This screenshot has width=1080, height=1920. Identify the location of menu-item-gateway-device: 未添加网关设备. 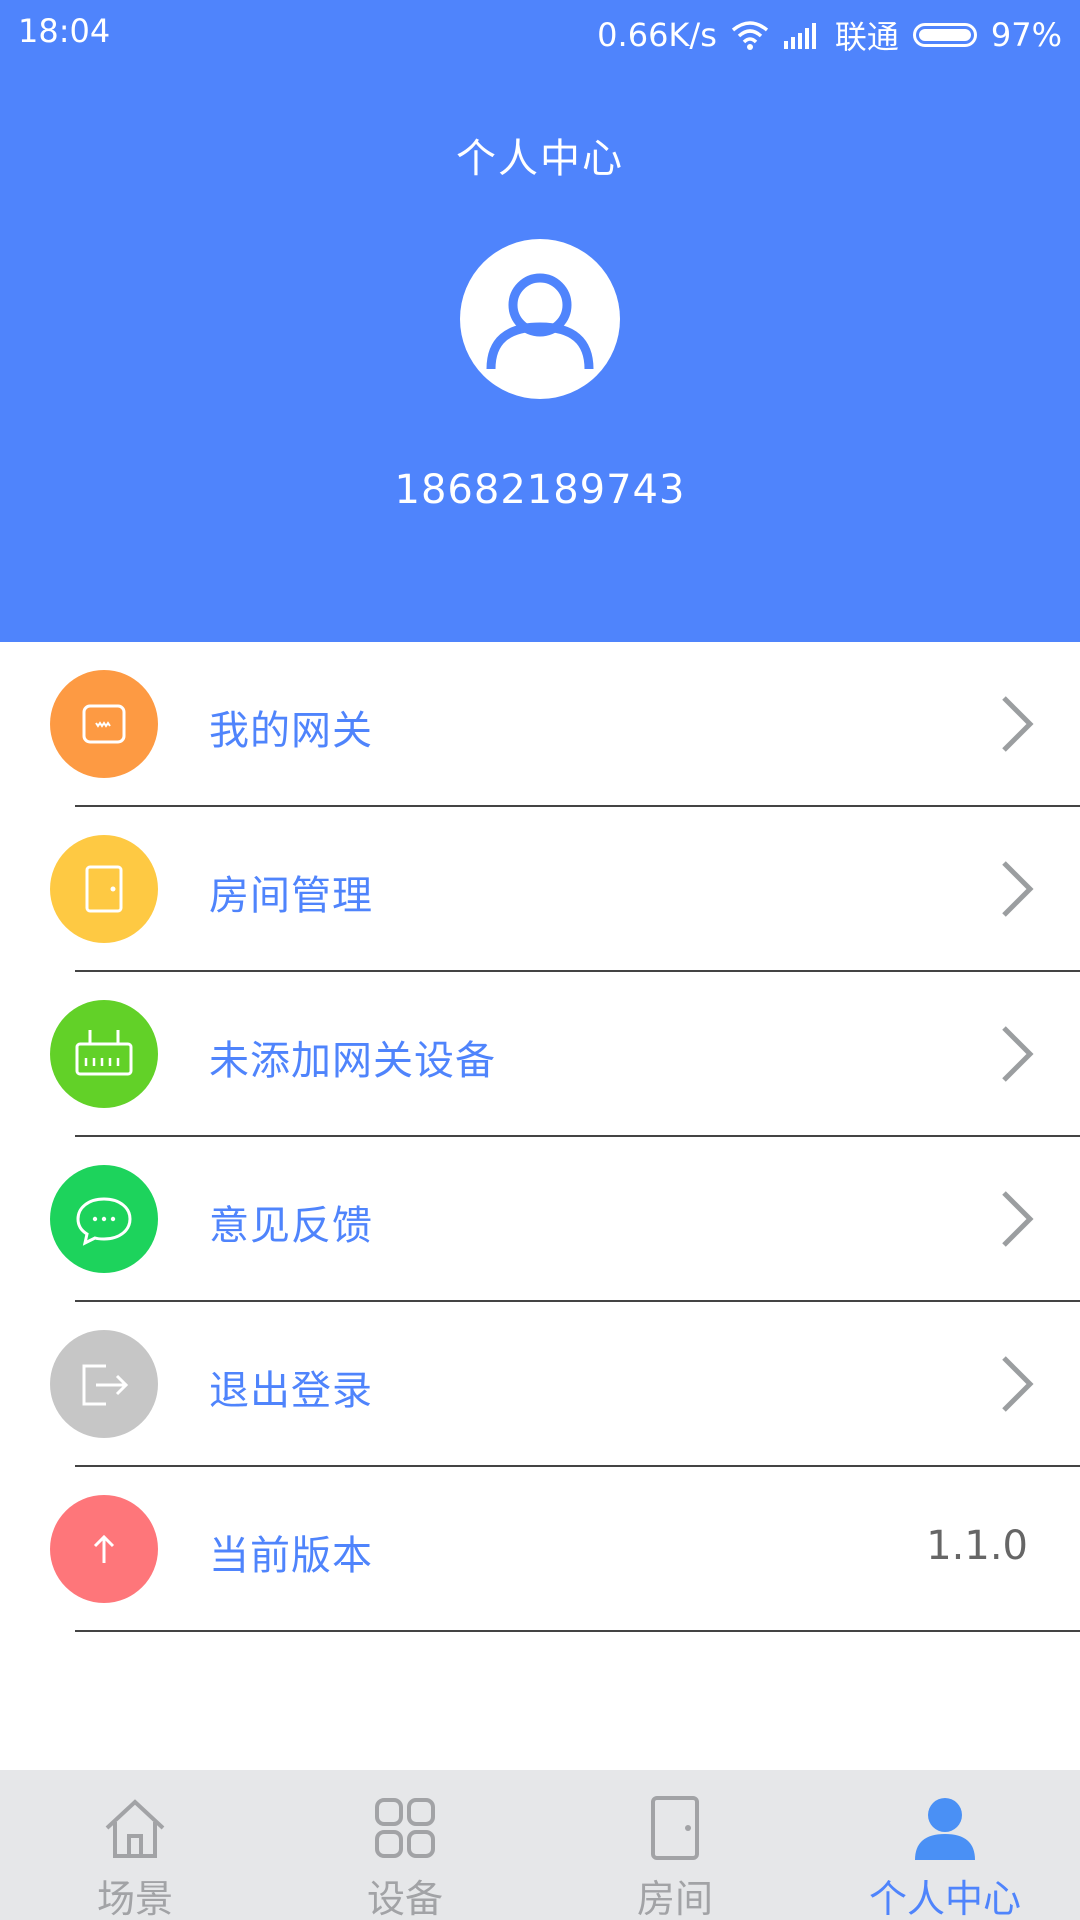
(540, 1054).